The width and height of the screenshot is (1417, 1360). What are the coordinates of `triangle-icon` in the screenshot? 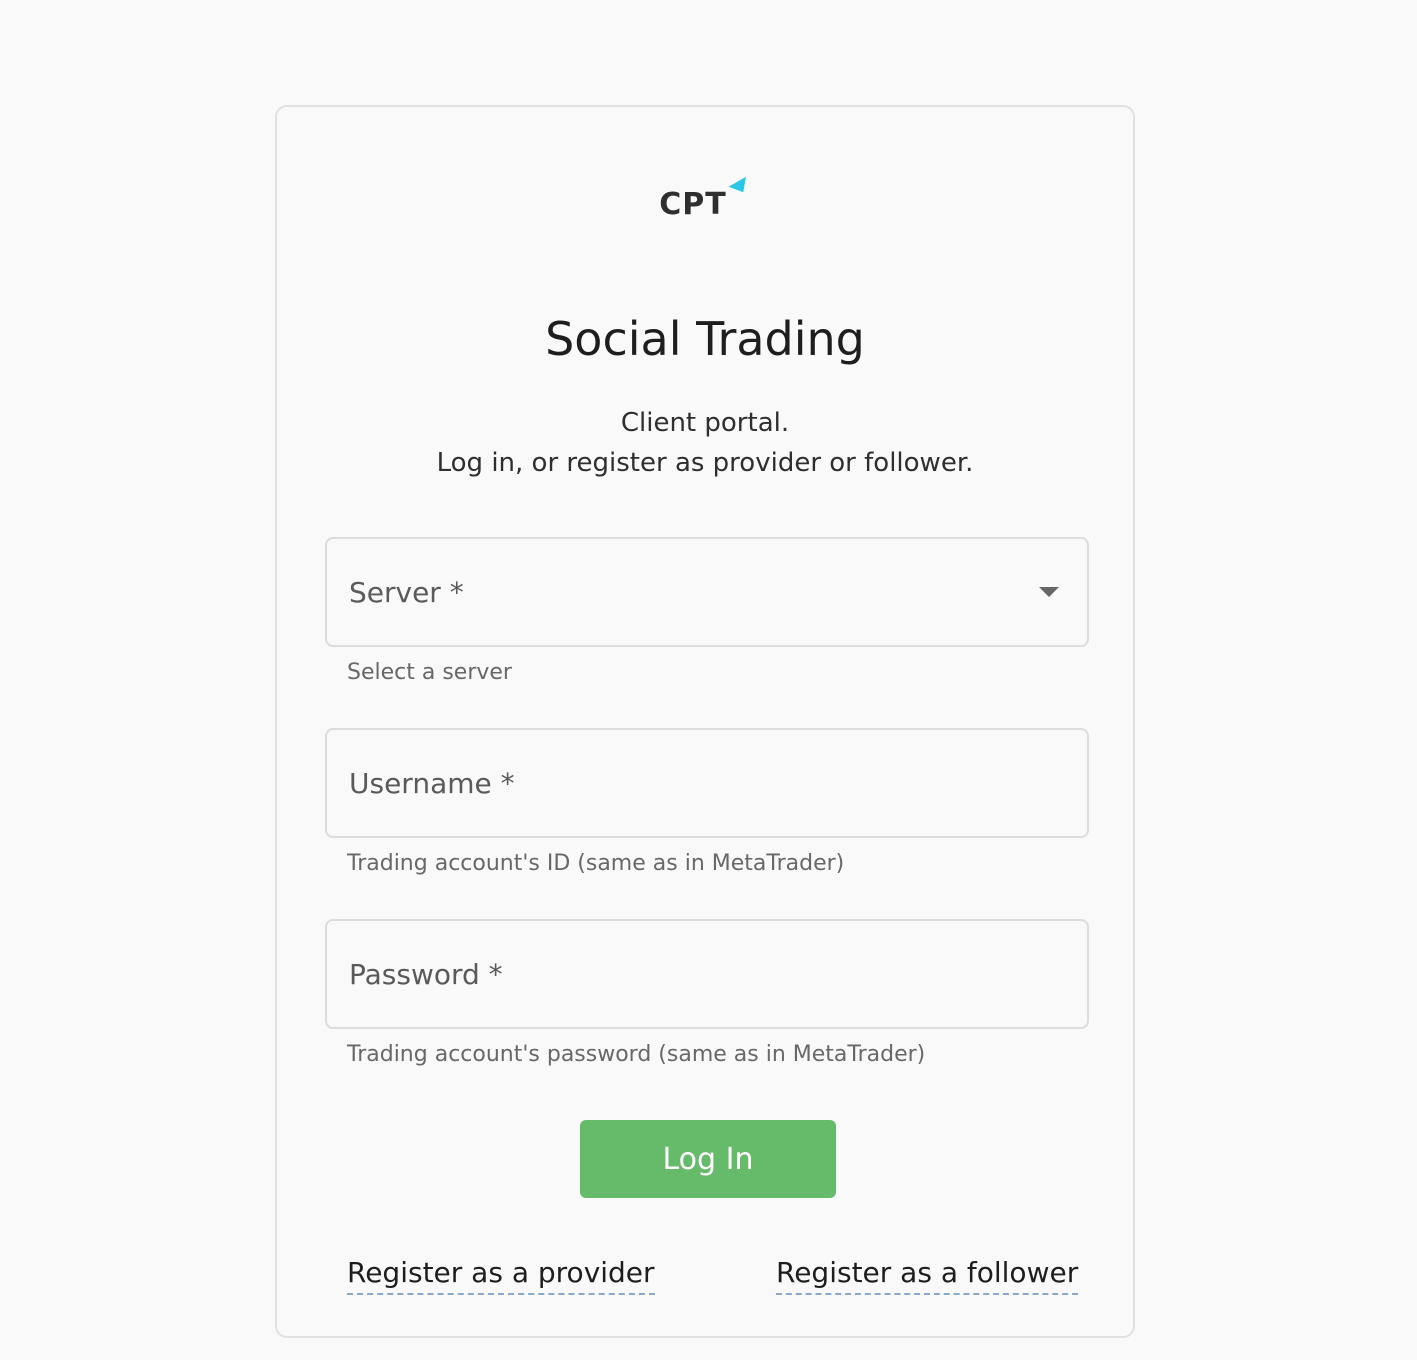 It's located at (741, 187).